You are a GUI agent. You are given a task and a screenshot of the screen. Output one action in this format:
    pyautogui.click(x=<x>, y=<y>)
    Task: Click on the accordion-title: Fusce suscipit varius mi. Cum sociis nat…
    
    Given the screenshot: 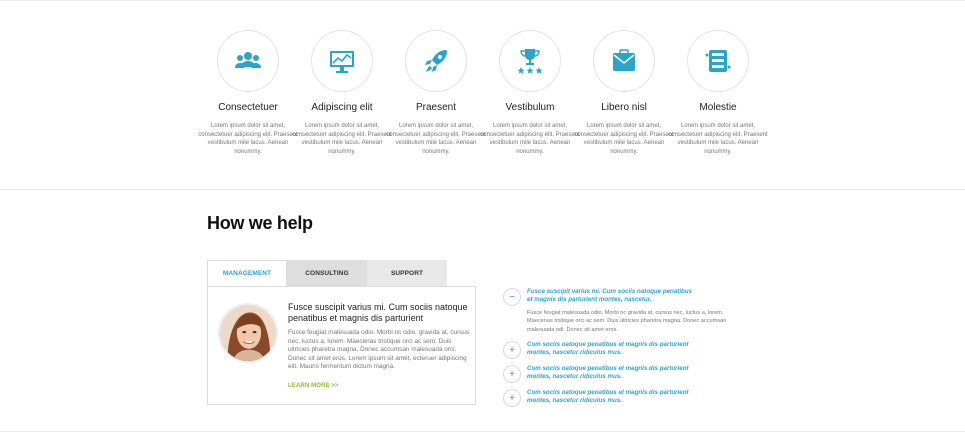 What is the action you would take?
    pyautogui.click(x=612, y=295)
    